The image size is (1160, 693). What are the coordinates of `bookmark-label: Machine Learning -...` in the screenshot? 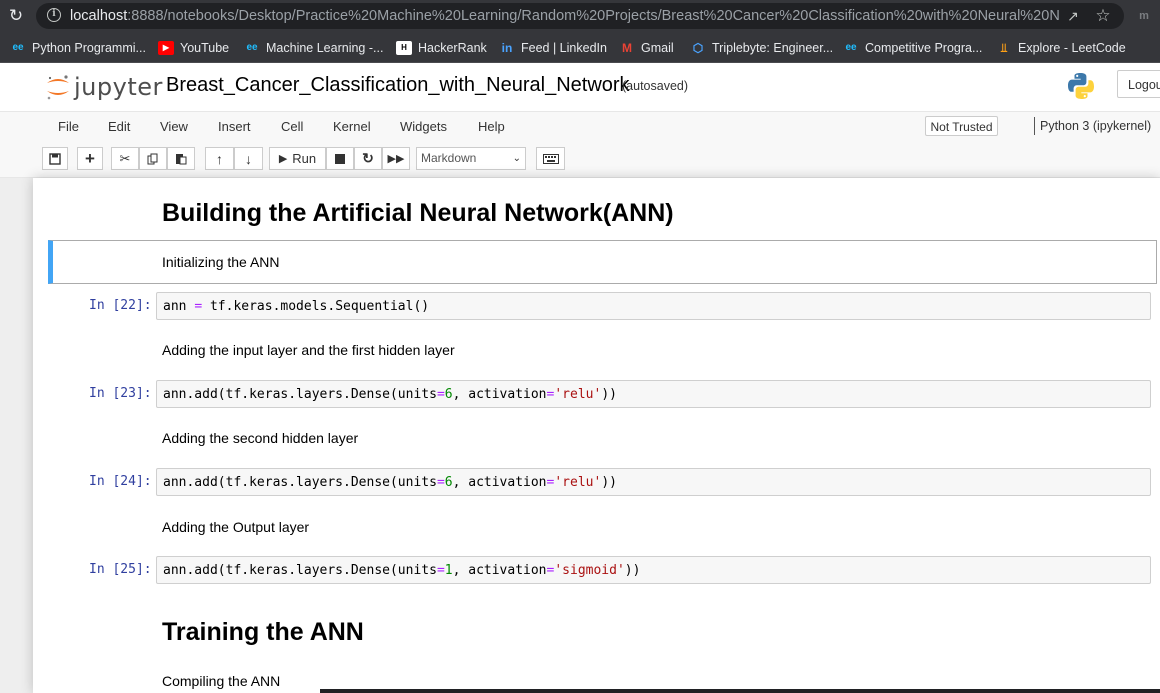 It's located at (325, 48).